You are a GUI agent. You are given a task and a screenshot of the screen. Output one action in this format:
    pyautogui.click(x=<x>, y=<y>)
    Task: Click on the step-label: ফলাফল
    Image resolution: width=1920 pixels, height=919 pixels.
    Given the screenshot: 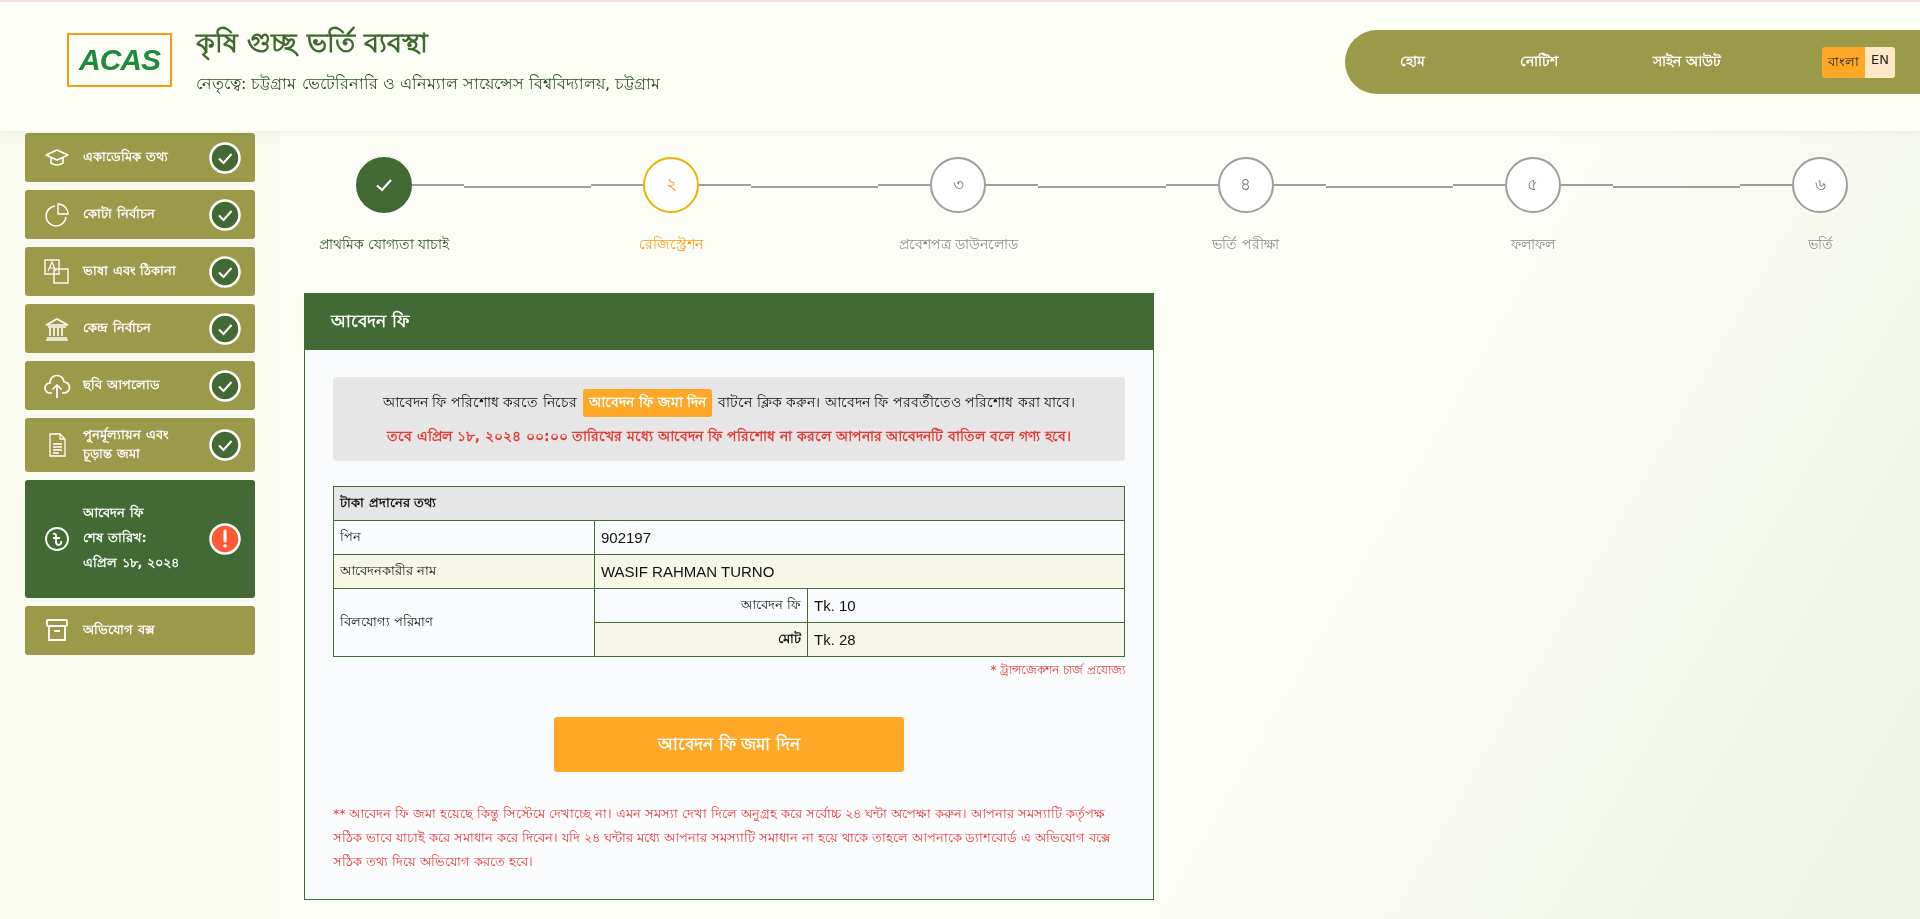 What is the action you would take?
    pyautogui.click(x=1532, y=244)
    